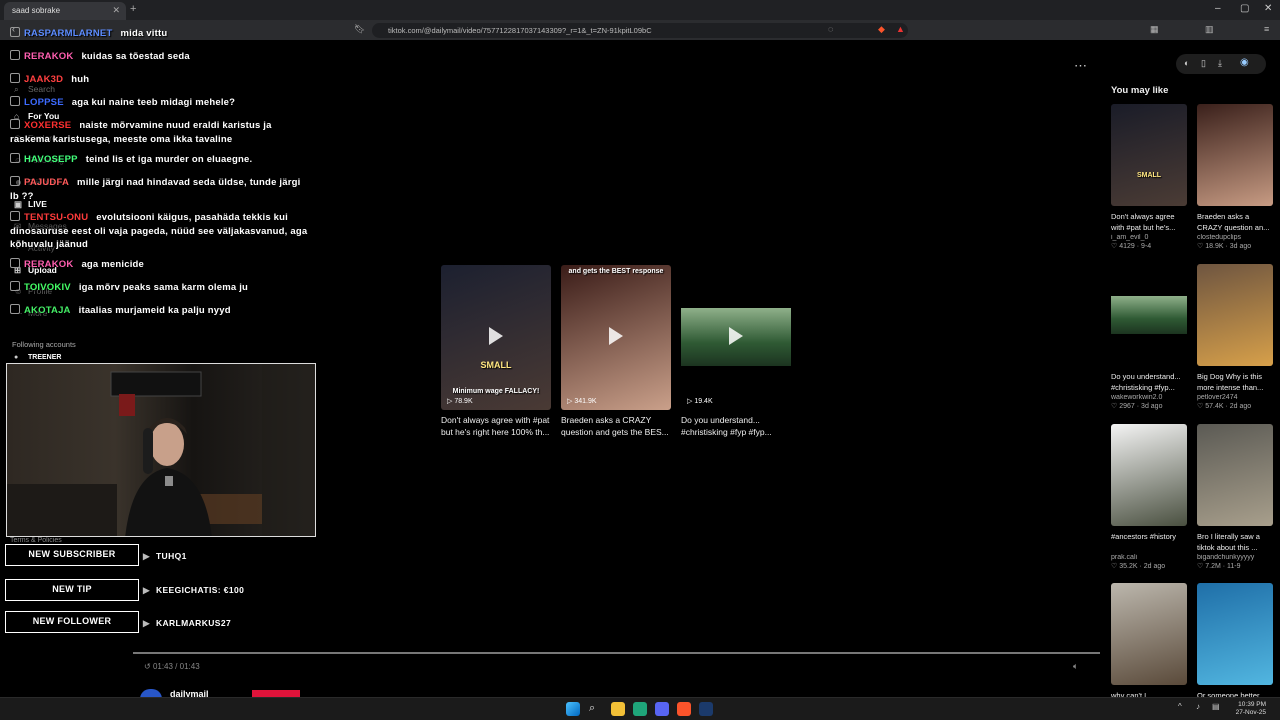 Image resolution: width=1280 pixels, height=720 pixels. Describe the element at coordinates (1203, 63) in the screenshot. I see `phone-icon: ▯` at that location.